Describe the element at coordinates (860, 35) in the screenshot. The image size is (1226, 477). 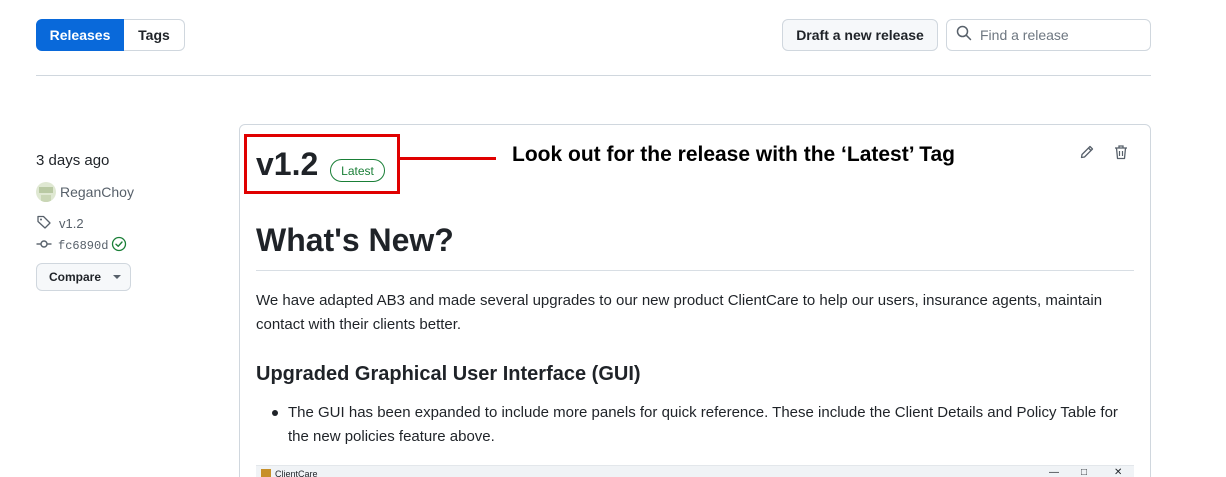
I see `draft-release-button: Draft a new release` at that location.